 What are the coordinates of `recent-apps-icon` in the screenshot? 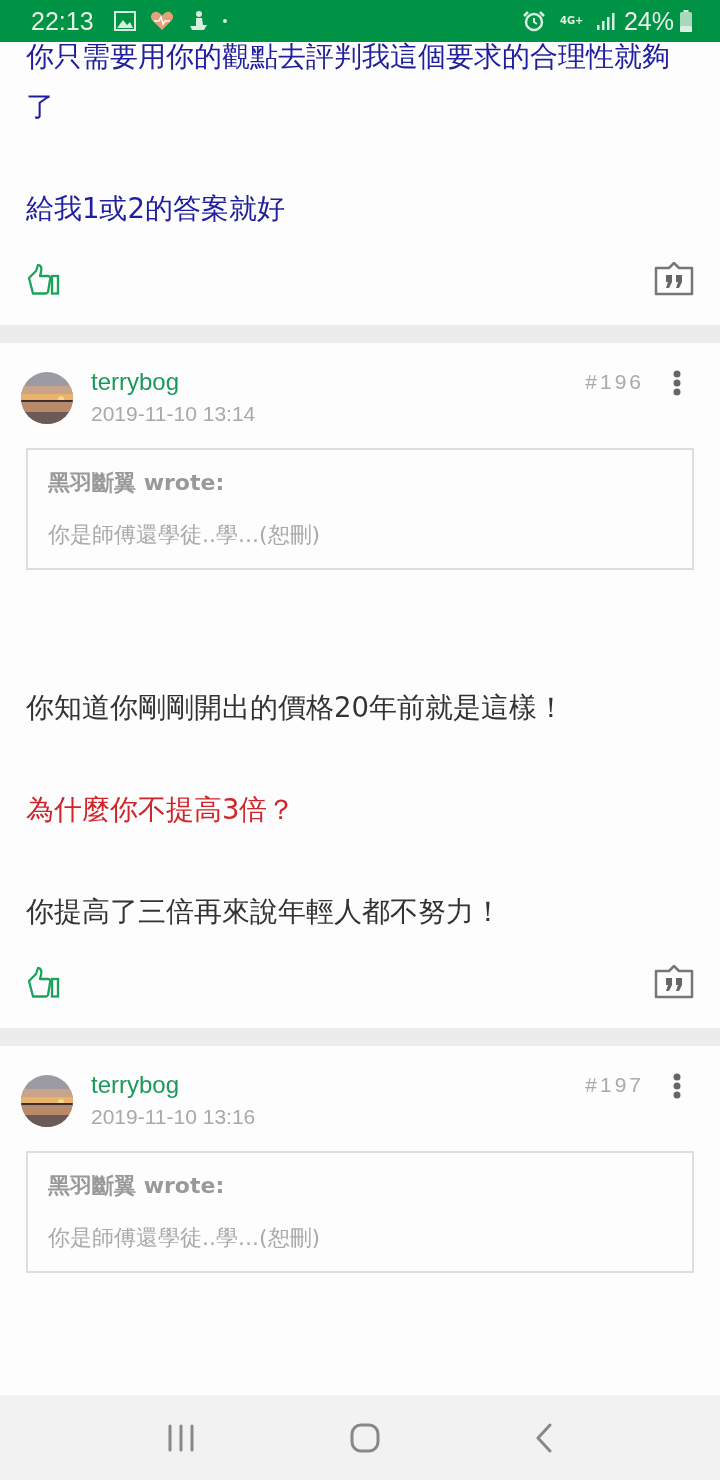 It's located at (181, 1437).